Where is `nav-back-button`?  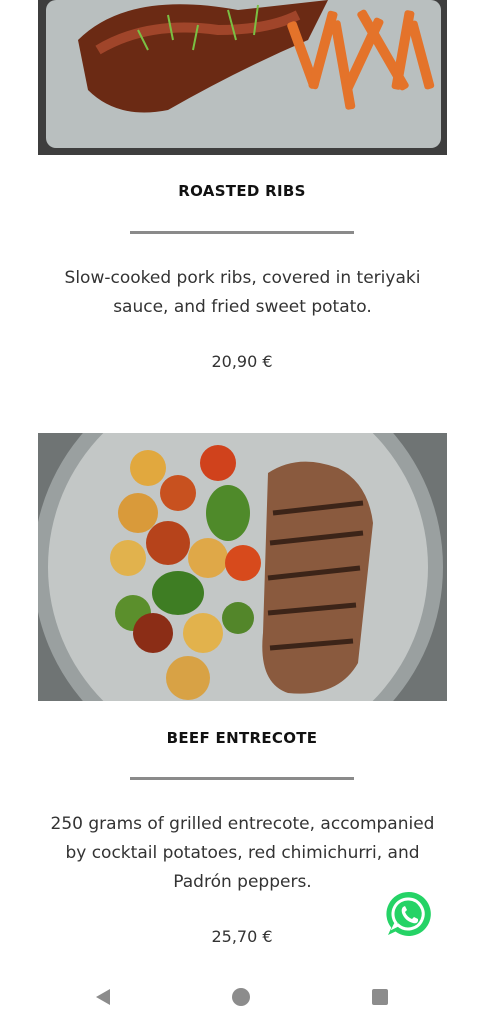 nav-back-button is located at coordinates (103, 999).